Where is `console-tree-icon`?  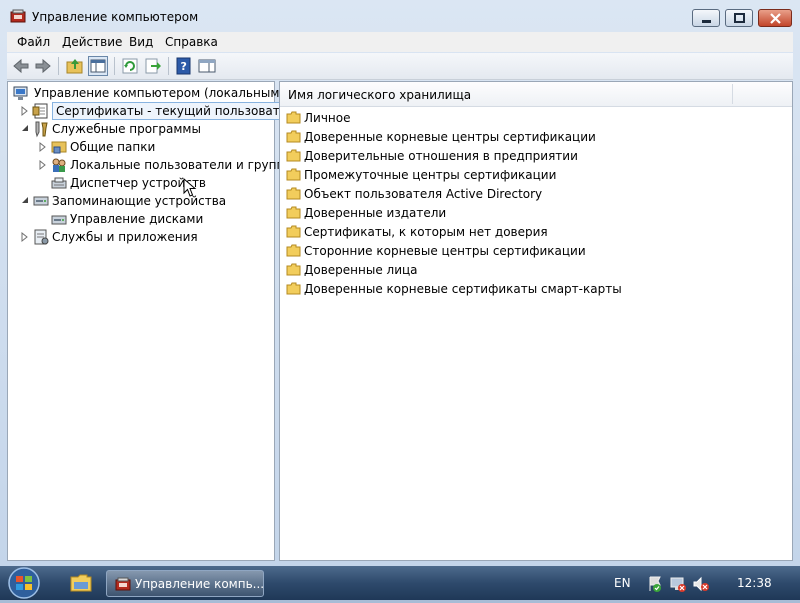 console-tree-icon is located at coordinates (98, 66).